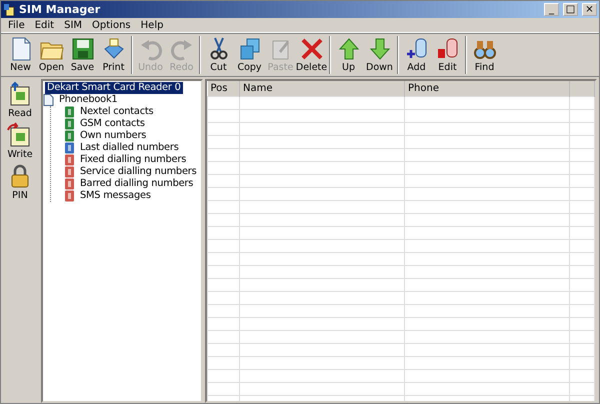 The height and width of the screenshot is (404, 600). What do you see at coordinates (113, 55) in the screenshot?
I see `toolbar-button: Print` at bounding box center [113, 55].